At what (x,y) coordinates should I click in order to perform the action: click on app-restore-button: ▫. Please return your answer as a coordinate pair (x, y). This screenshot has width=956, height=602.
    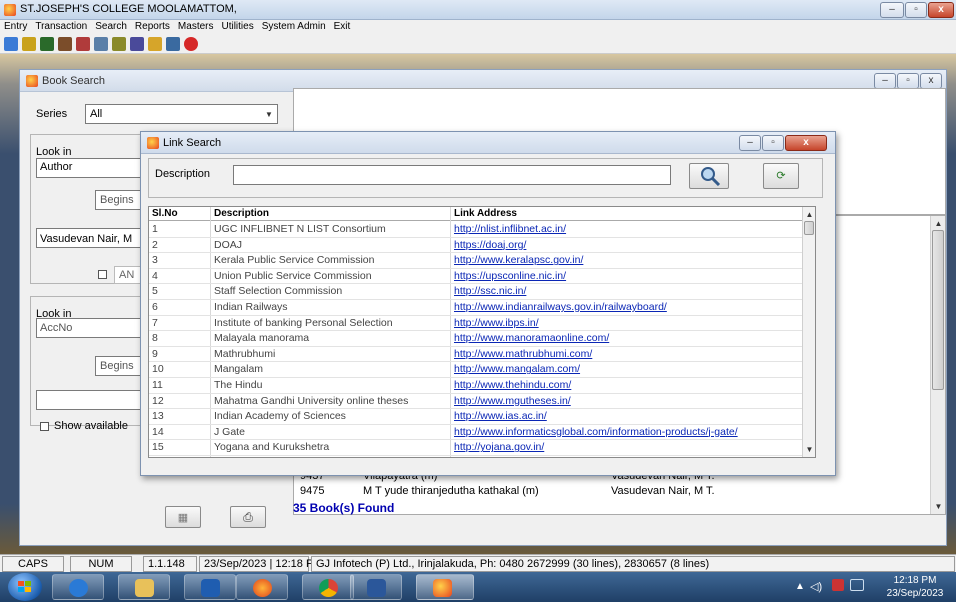
    Looking at the image, I should click on (916, 10).